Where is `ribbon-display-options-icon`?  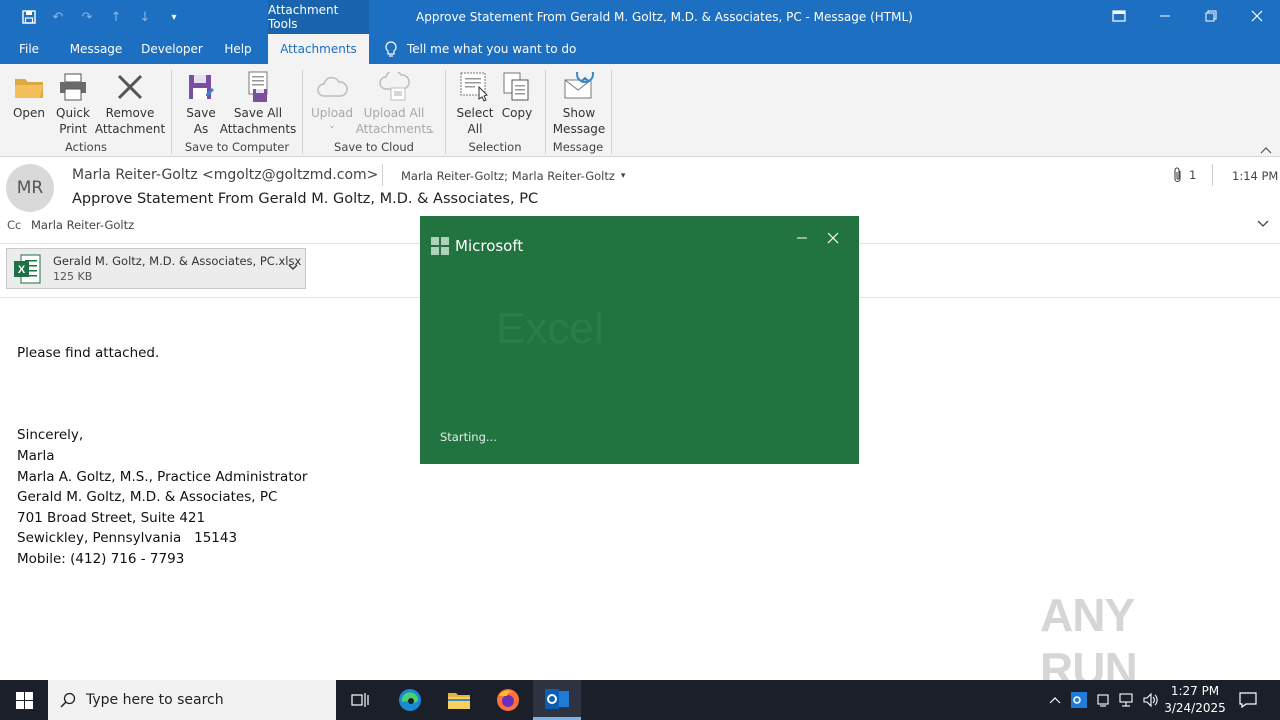 ribbon-display-options-icon is located at coordinates (1119, 16).